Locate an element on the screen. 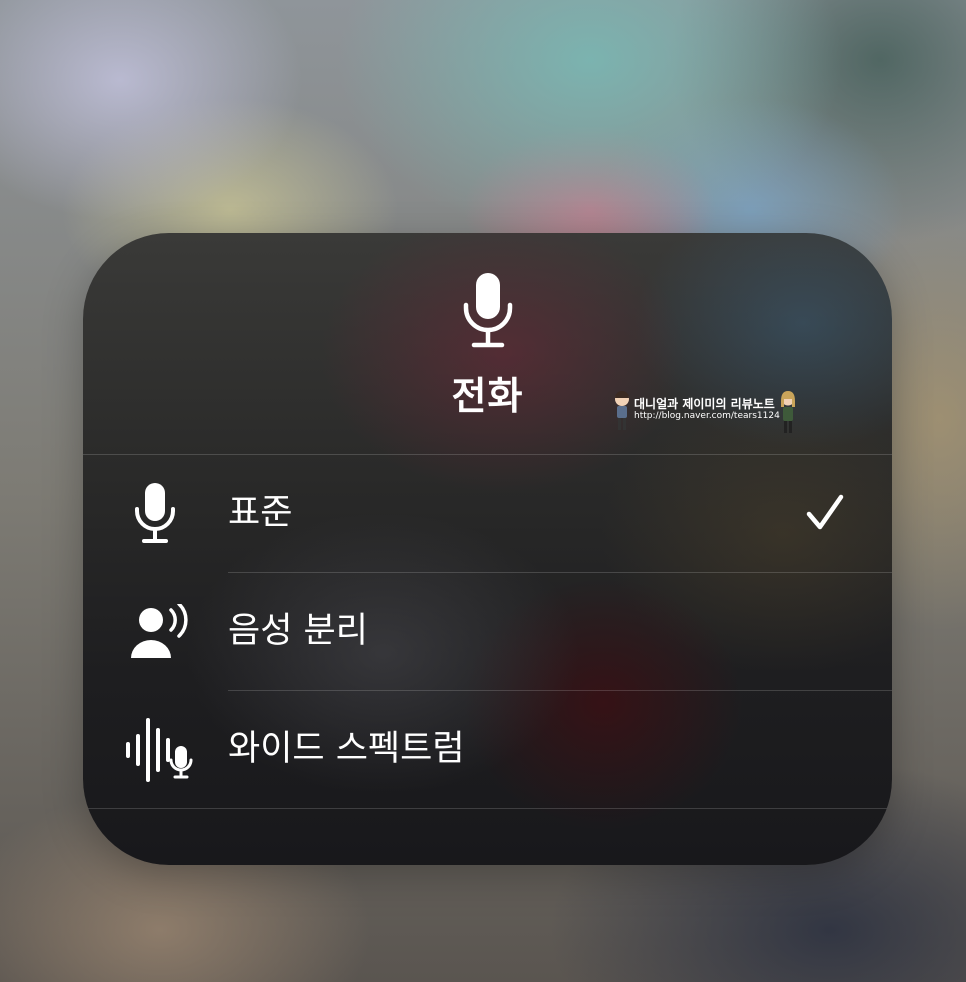  watermark-title: 대니얼과 제이미의 리뷰노트 is located at coordinates (704, 404).